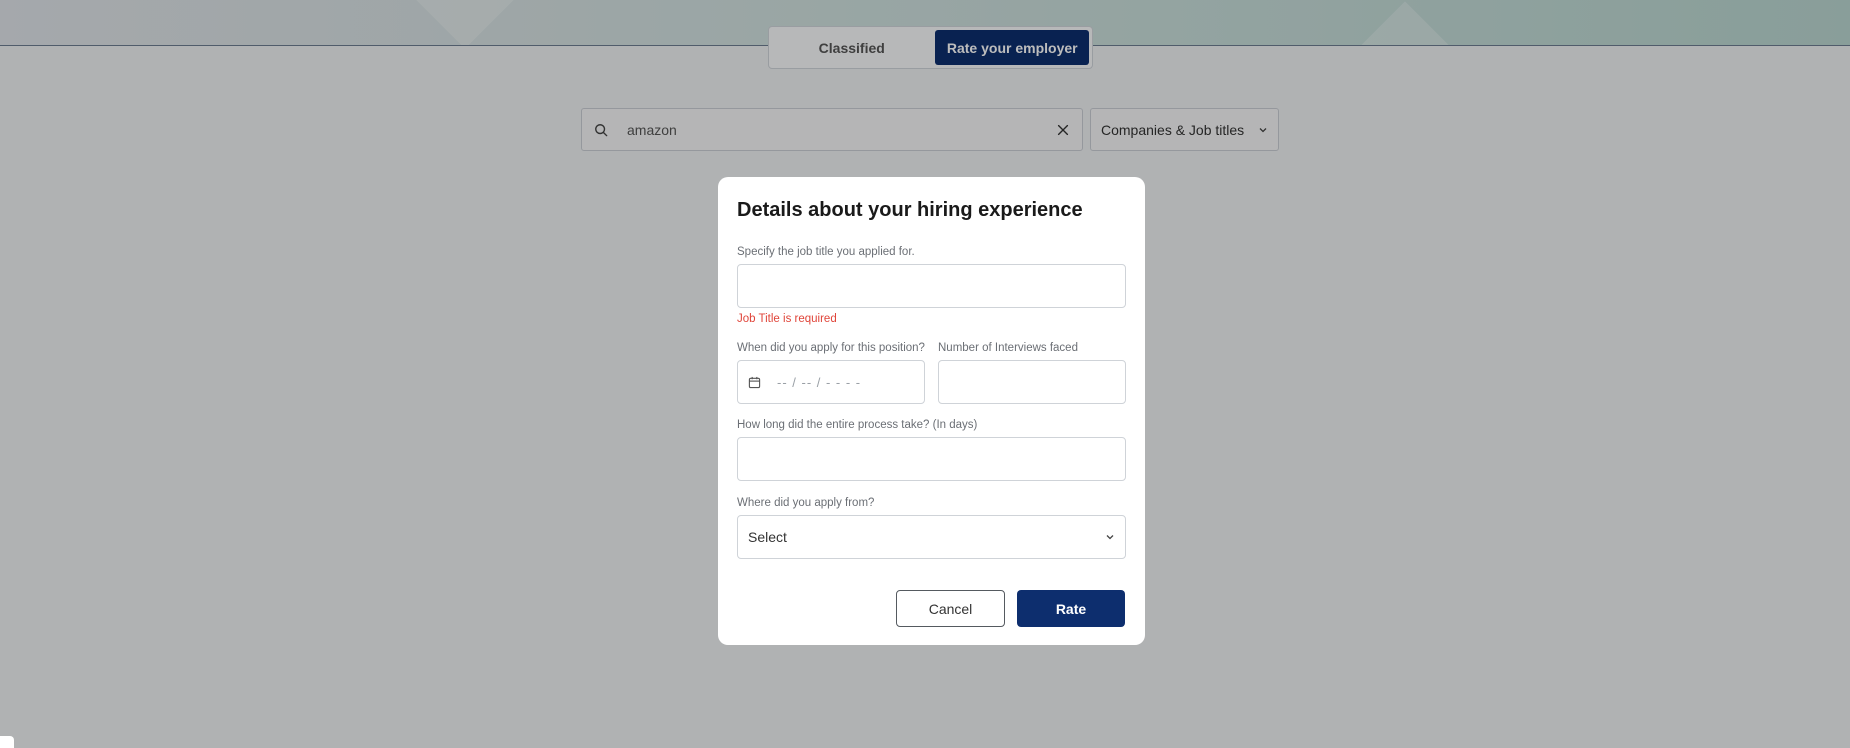 The height and width of the screenshot is (748, 1850). What do you see at coordinates (931, 459) in the screenshot?
I see `process-length-input` at bounding box center [931, 459].